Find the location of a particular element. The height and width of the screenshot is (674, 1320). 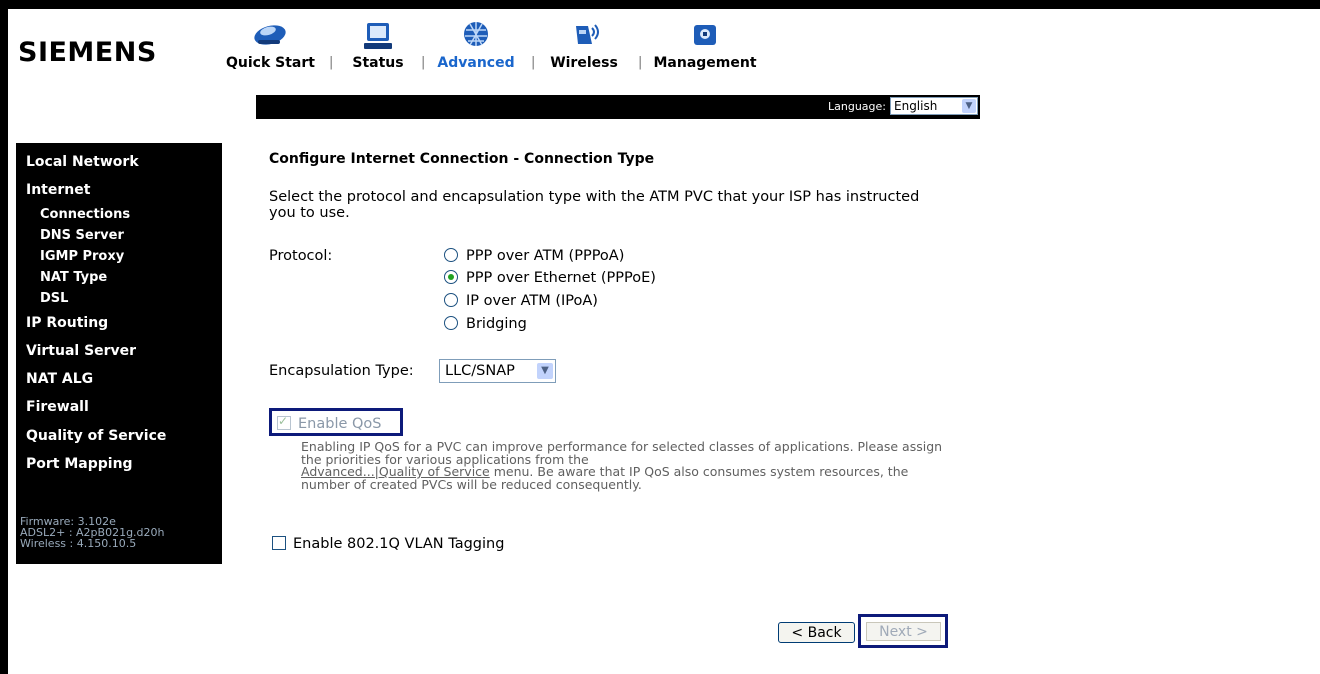

language-label: Language: is located at coordinates (857, 106).